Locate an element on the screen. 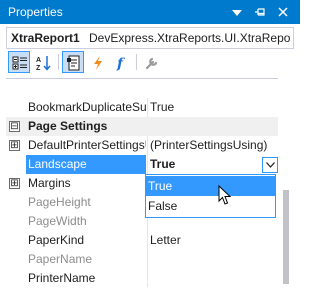 The width and height of the screenshot is (320, 294). property-row-landscape: Landscape True is located at coordinates (142, 164).